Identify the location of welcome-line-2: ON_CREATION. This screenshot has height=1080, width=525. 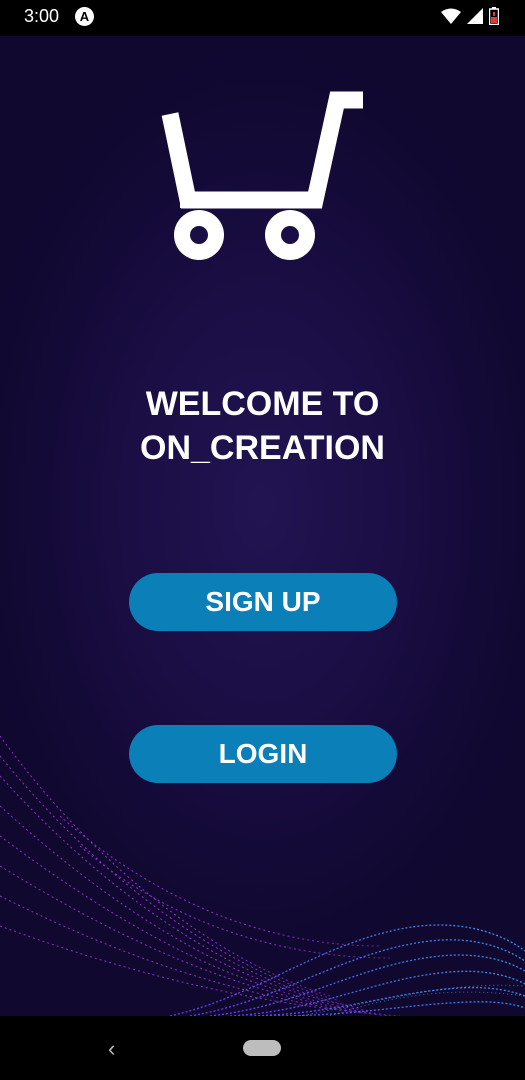
(262, 448).